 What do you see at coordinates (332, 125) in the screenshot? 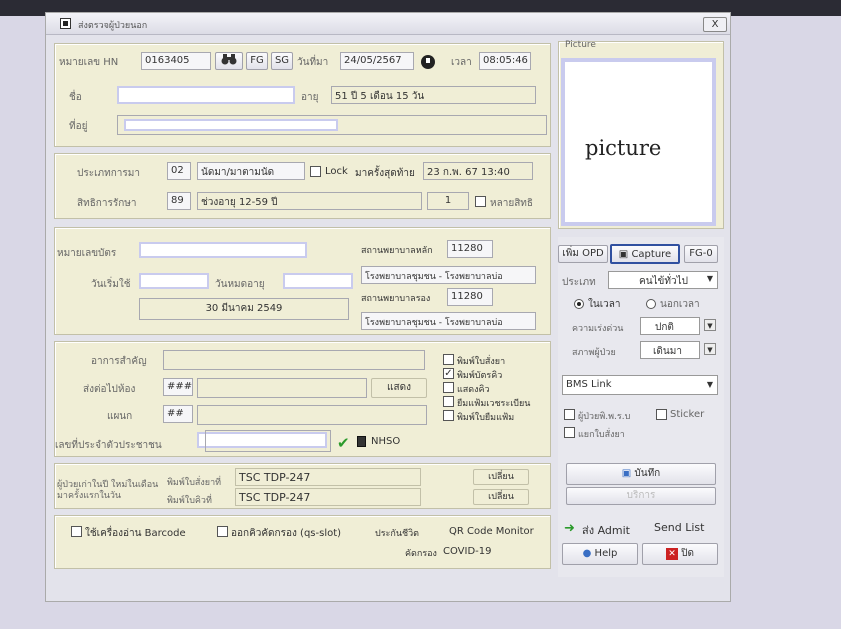
I see `address-box` at bounding box center [332, 125].